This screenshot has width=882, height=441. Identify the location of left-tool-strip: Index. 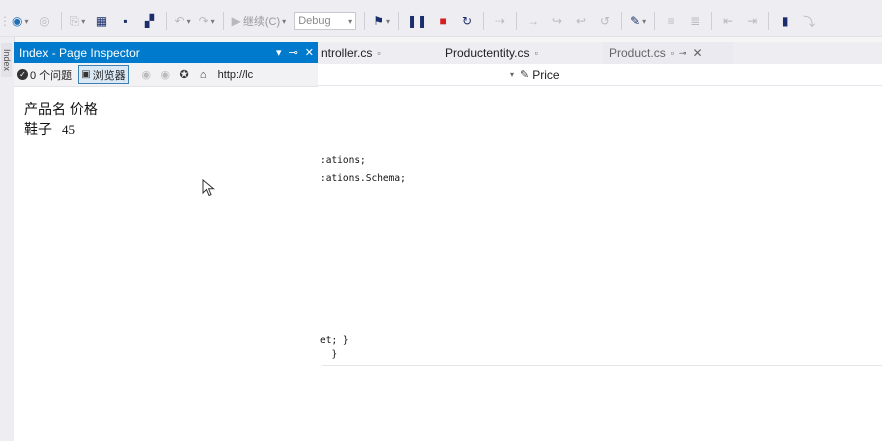
(7, 239).